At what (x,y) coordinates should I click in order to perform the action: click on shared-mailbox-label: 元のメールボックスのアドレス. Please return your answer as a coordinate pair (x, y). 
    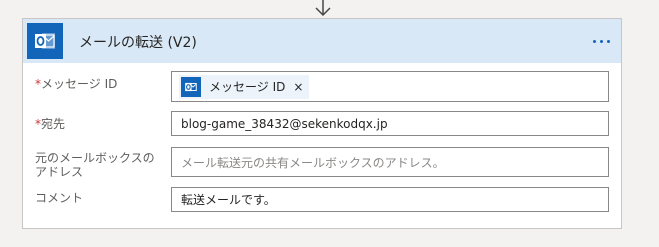
    Looking at the image, I should click on (95, 165).